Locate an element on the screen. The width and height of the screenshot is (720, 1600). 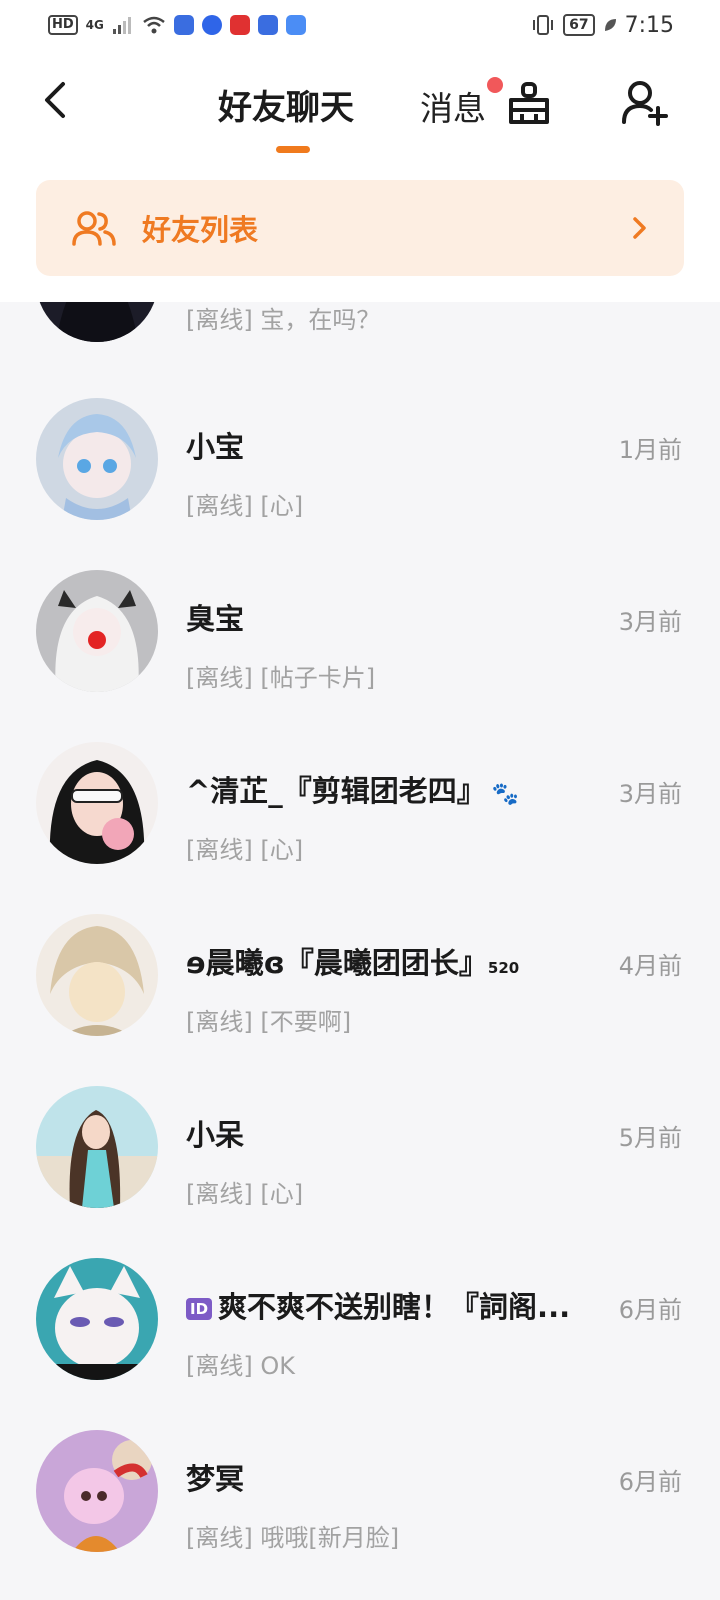
friends-list-banner: 好友列表 is located at coordinates (360, 228).